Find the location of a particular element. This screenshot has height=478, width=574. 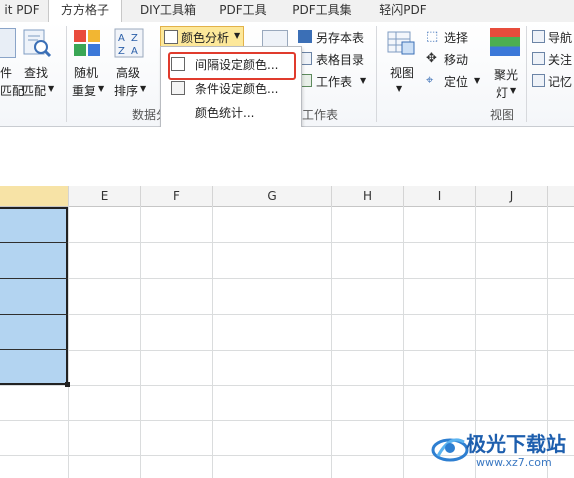

formula-area is located at coordinates (287, 156).